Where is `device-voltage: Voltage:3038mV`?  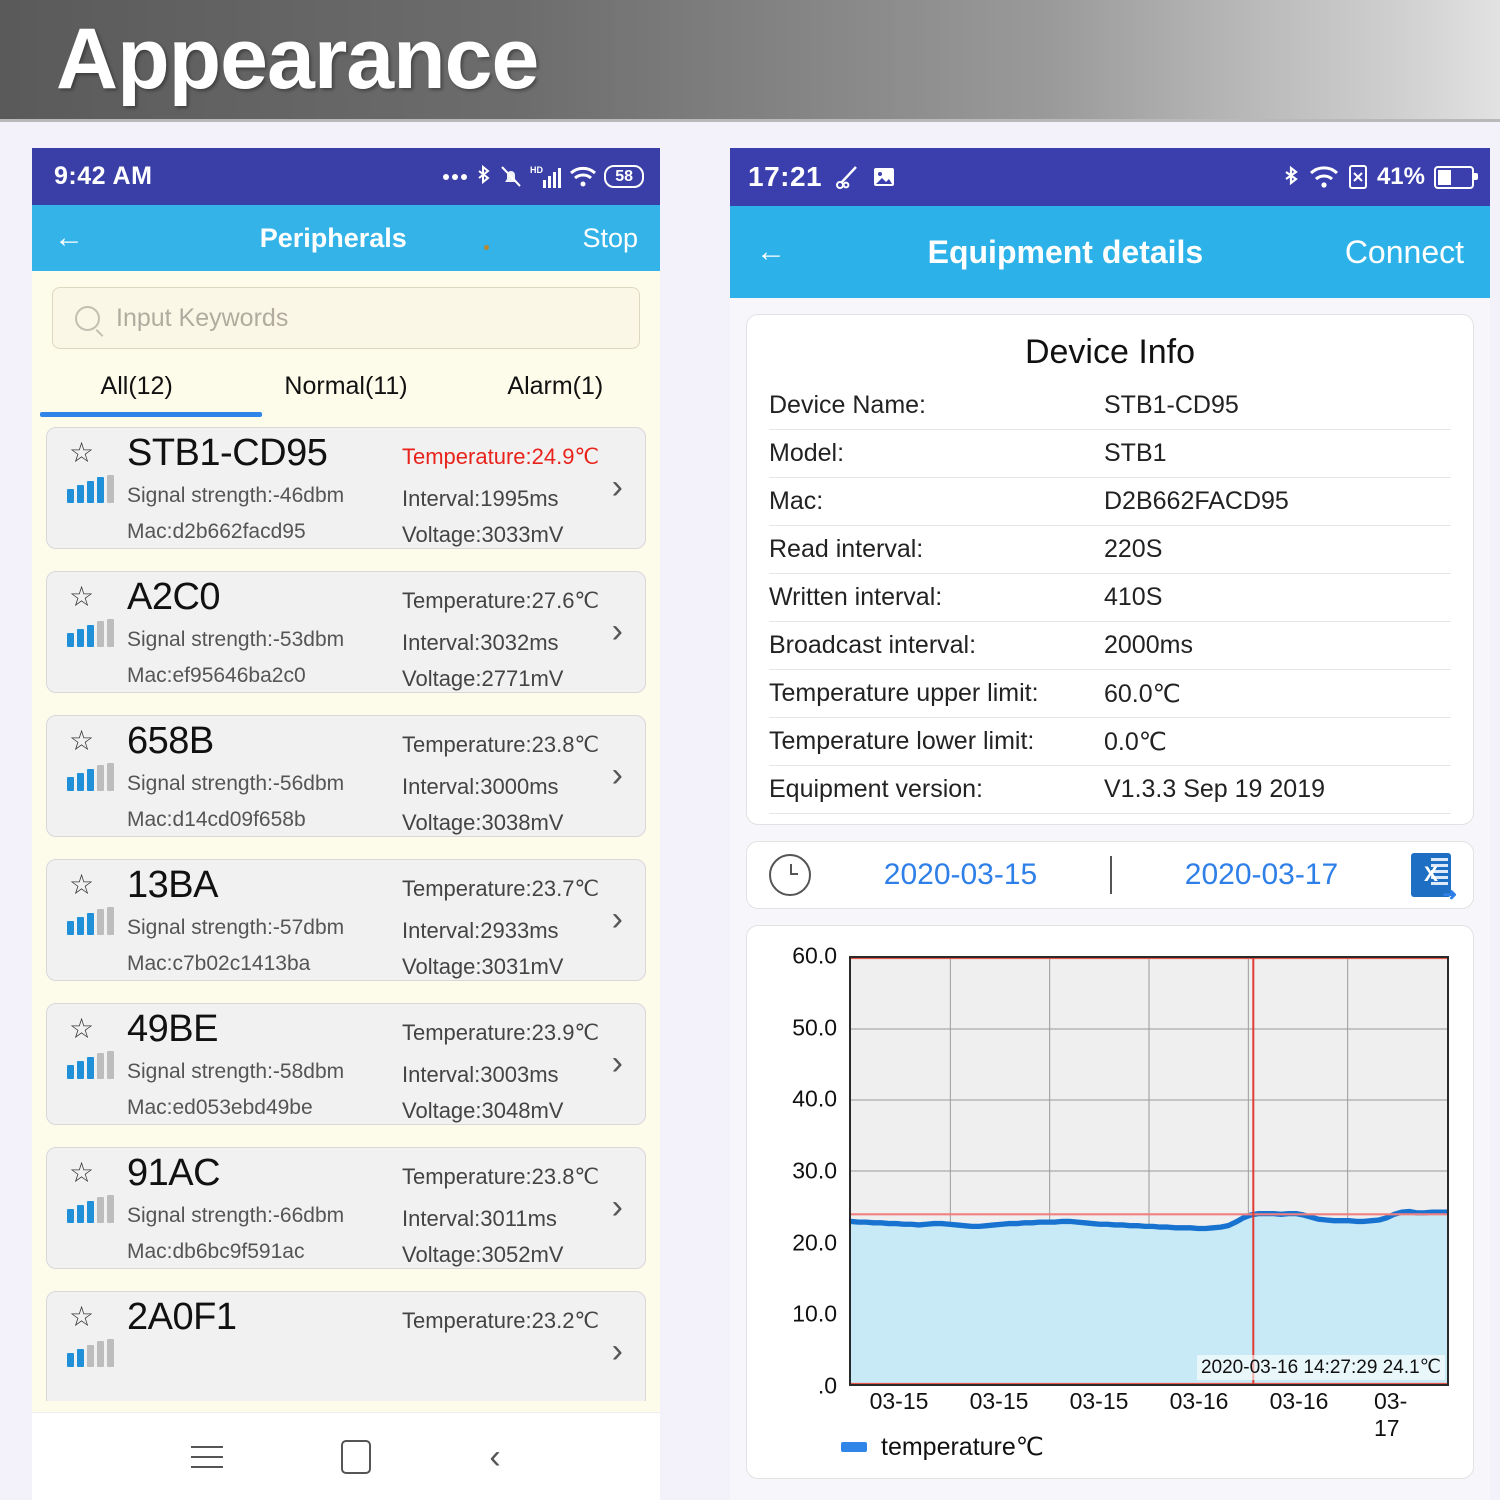 device-voltage: Voltage:3038mV is located at coordinates (483, 822).